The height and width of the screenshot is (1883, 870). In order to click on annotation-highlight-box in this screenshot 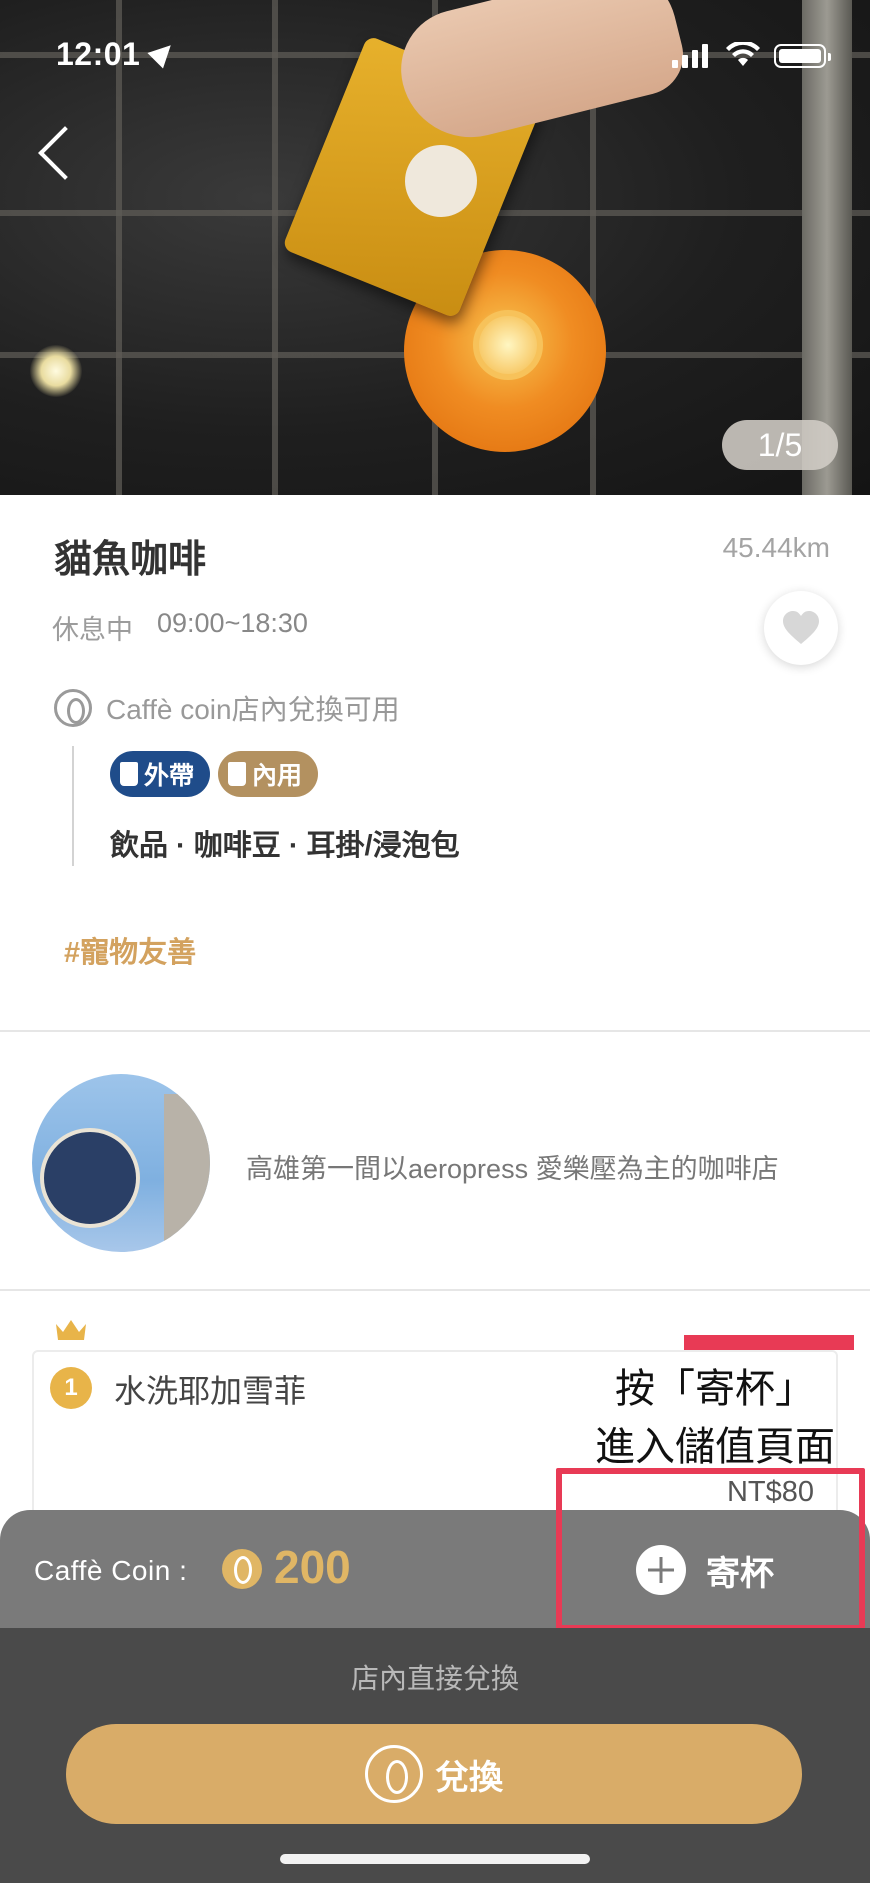, I will do `click(710, 1549)`.